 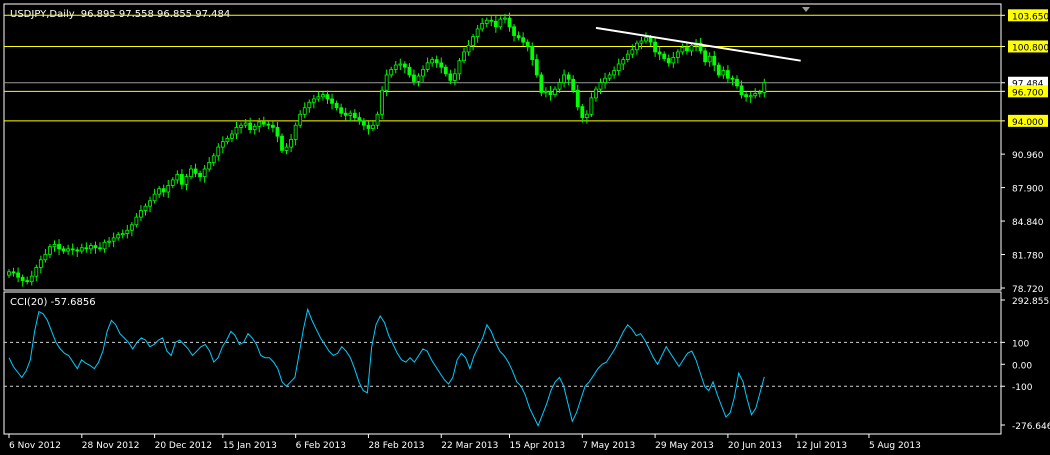 I want to click on cci-tick-label: 0.00, so click(x=1022, y=366).